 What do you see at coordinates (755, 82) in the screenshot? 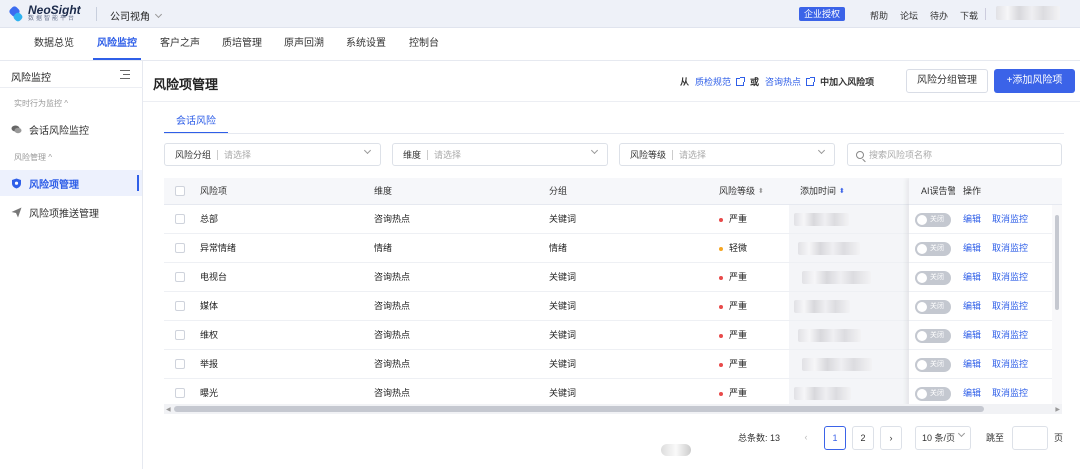
I see `or-text: 或` at bounding box center [755, 82].